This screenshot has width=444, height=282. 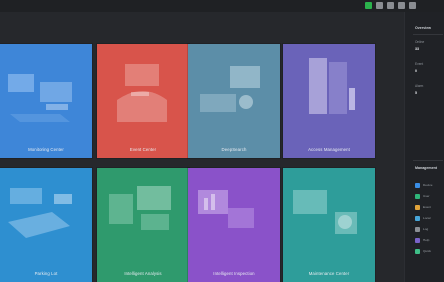 What do you see at coordinates (40, 213) in the screenshot?
I see `parking-camera-icon` at bounding box center [40, 213].